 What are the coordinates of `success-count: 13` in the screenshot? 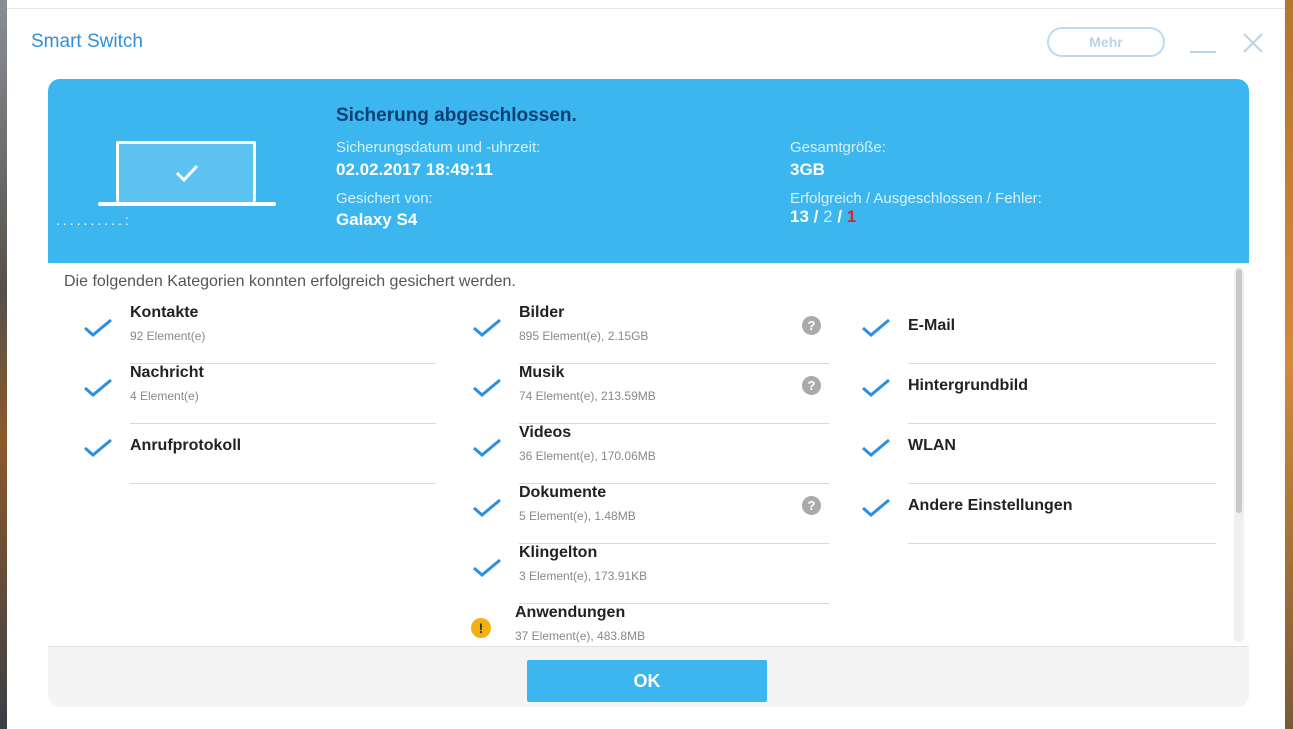 It's located at (799, 216).